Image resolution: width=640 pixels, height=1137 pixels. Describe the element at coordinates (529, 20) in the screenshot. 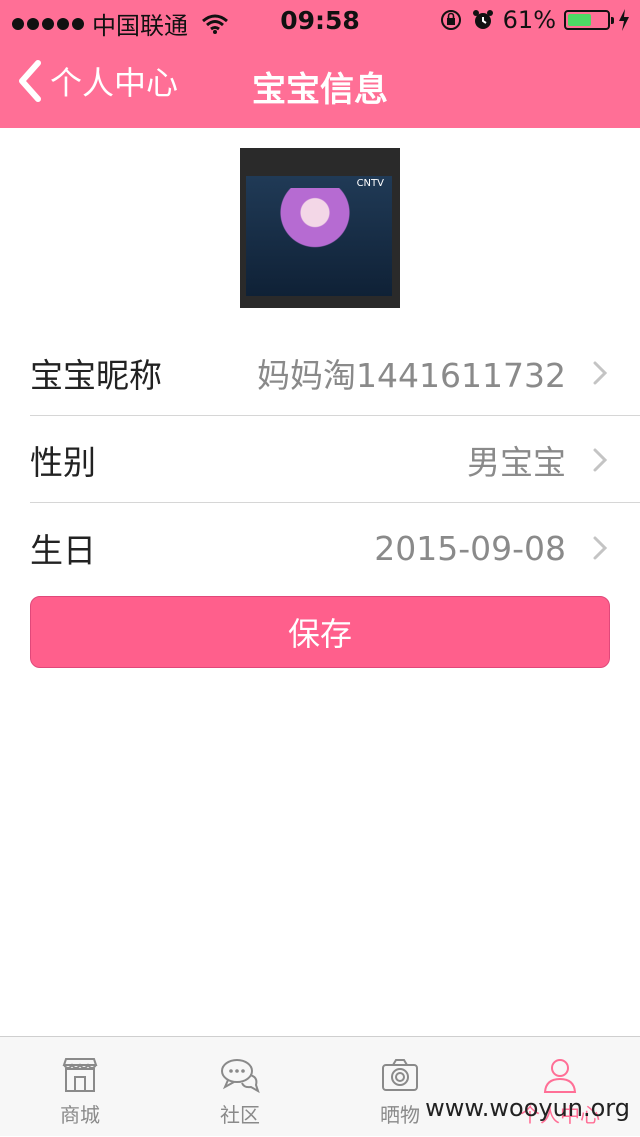

I see `battery-percent: 61%` at that location.